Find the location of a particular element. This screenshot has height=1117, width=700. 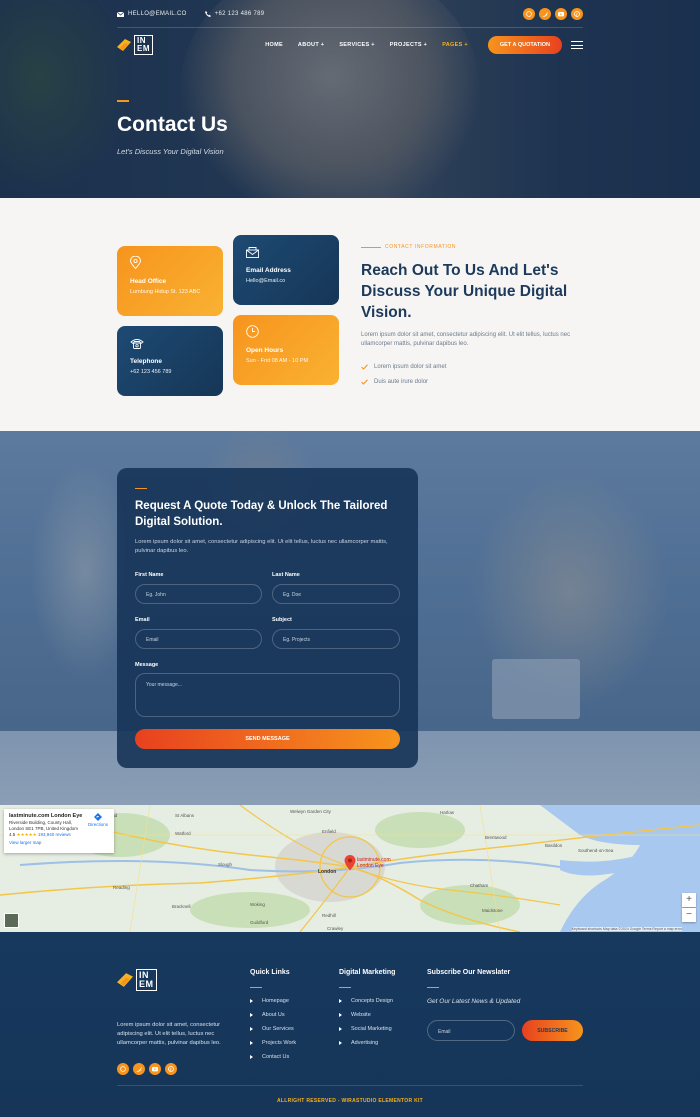

map-town-label: St Albans is located at coordinates (185, 815).